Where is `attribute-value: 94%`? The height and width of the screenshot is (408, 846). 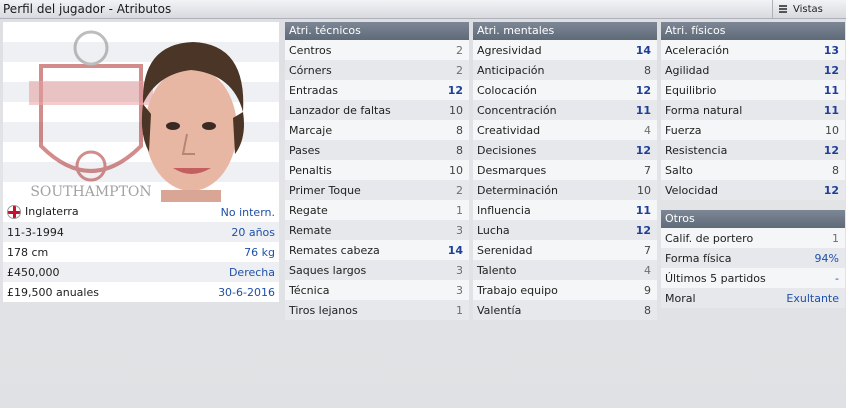 attribute-value: 94% is located at coordinates (826, 258).